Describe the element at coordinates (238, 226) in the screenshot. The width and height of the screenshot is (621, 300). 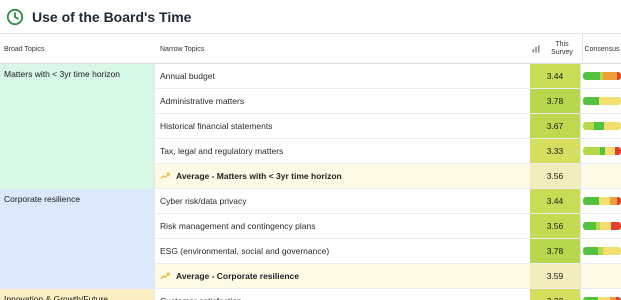
I see `narrow-topic-cell: Risk management and contingency plans` at that location.